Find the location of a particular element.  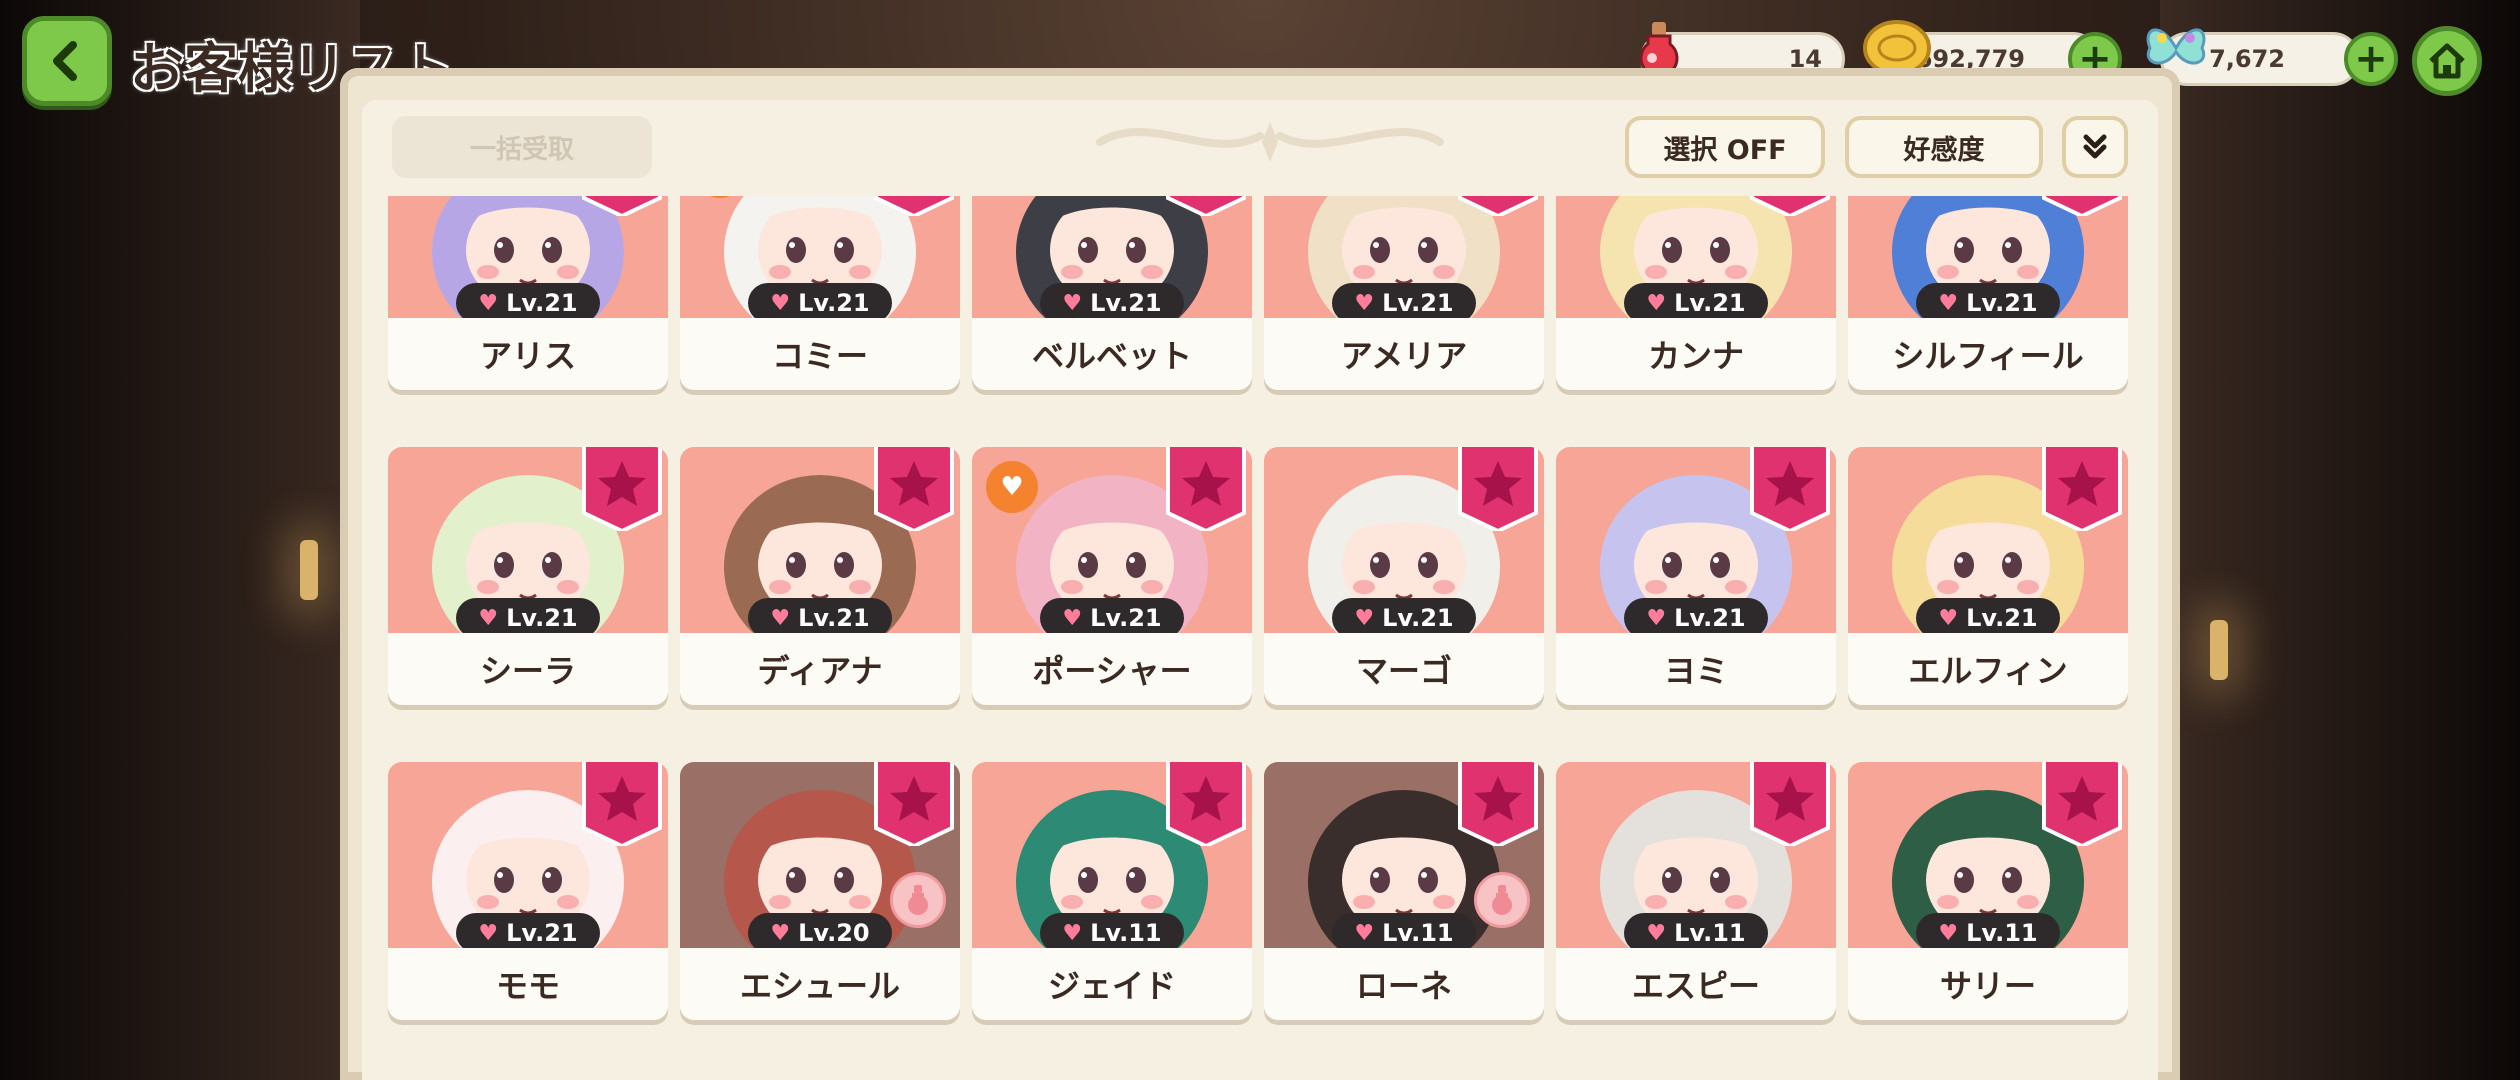

customer-name: アメリア is located at coordinates (1404, 354).